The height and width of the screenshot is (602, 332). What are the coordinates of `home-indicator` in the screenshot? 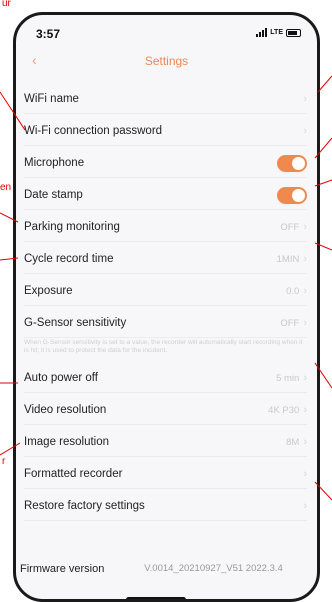 It's located at (156, 598).